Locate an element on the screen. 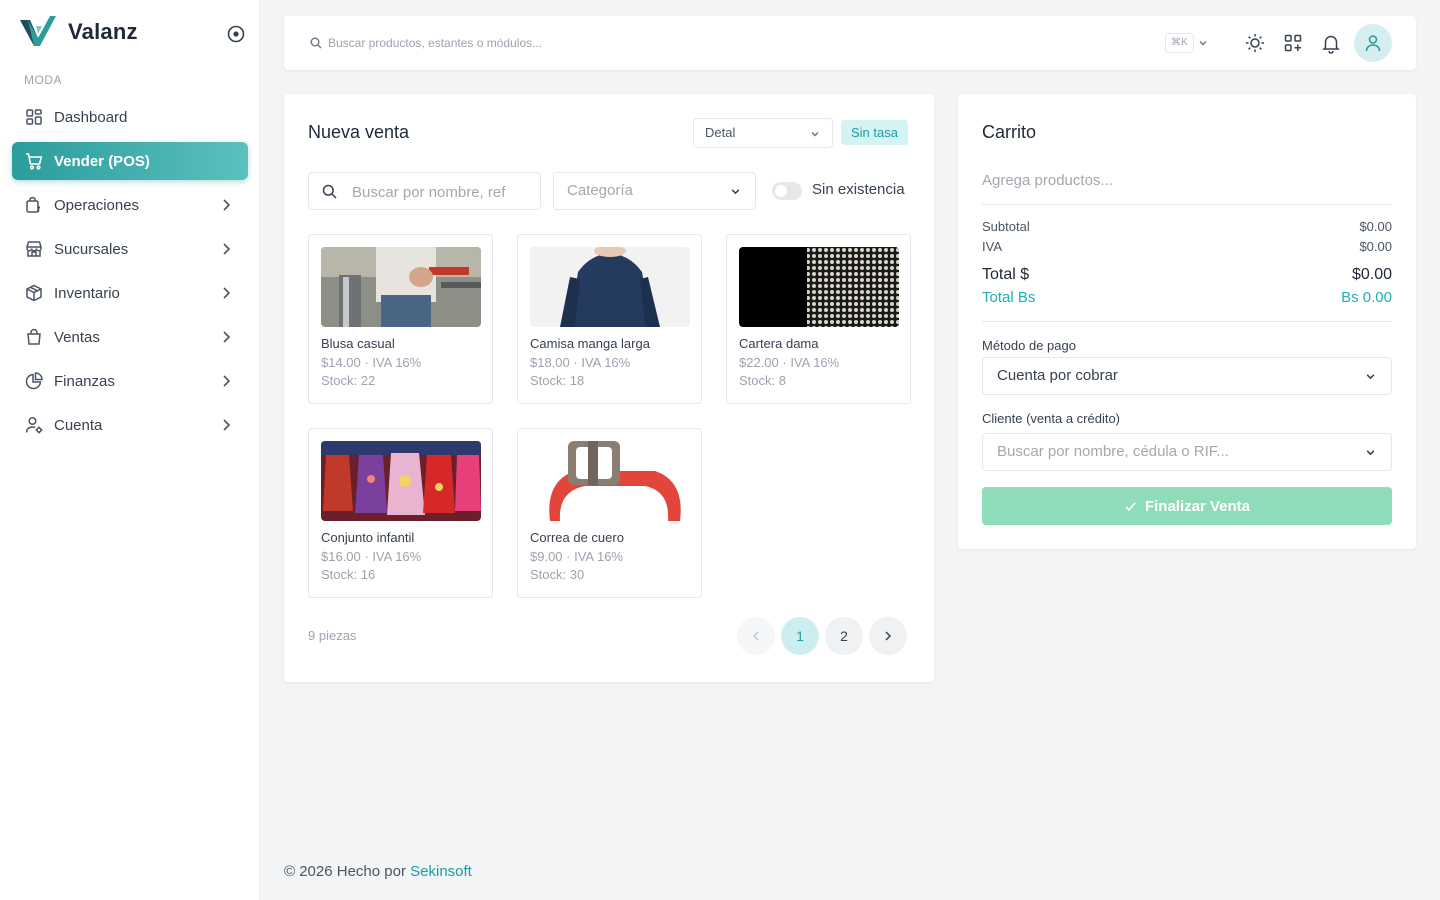 The height and width of the screenshot is (900, 1440). brand-name: Valanz is located at coordinates (103, 31).